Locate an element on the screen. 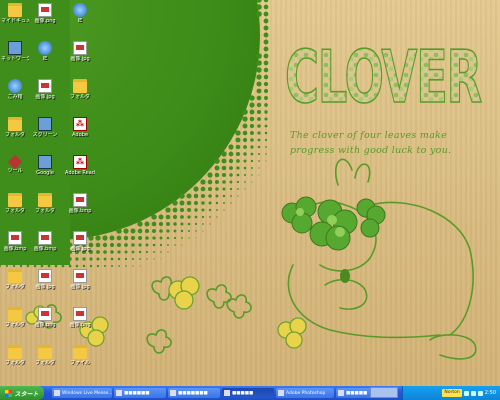  taskbar-button: ■■■■■■■ is located at coordinates (194, 393).